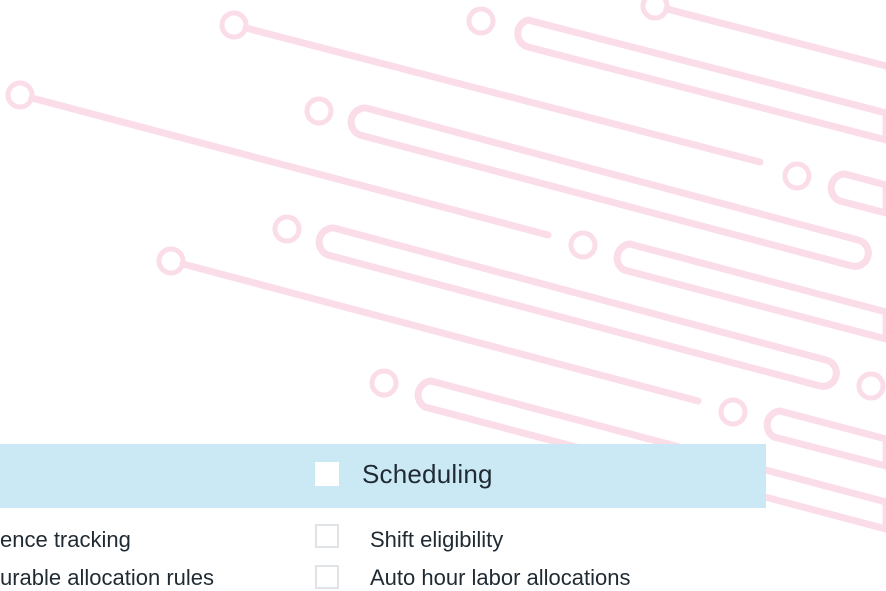  I want to click on feature-item: urable allocation rules, so click(107, 577).